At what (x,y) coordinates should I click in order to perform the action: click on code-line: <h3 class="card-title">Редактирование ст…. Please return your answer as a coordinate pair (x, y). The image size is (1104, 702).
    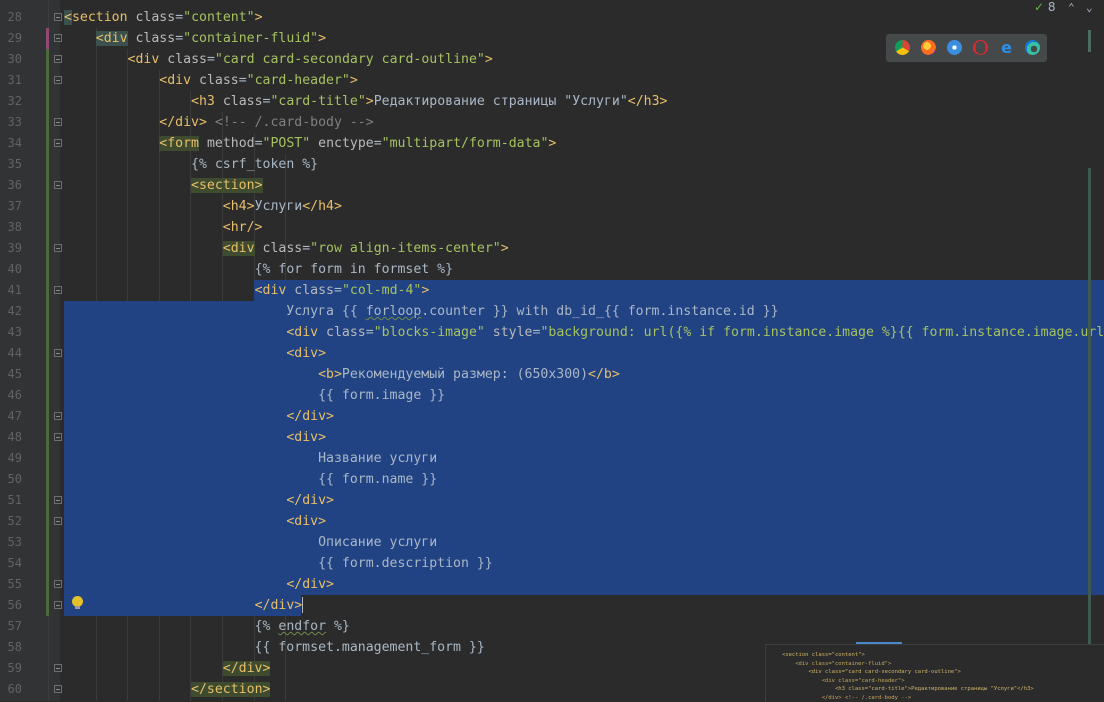
    Looking at the image, I should click on (582, 101).